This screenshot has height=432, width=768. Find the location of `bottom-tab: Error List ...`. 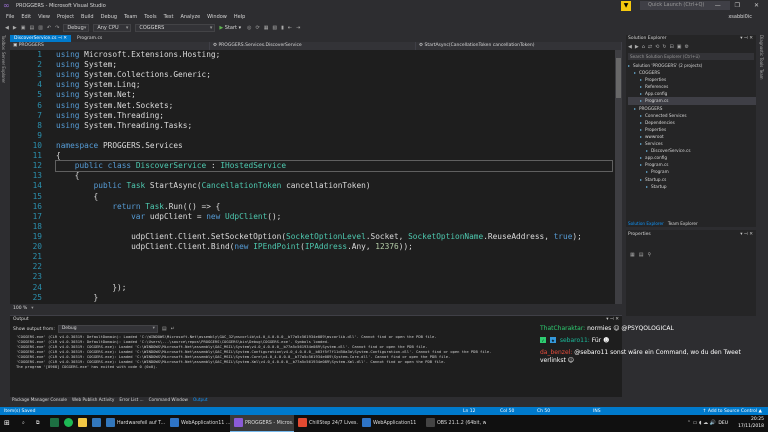

bottom-tab: Error List ... is located at coordinates (131, 400).